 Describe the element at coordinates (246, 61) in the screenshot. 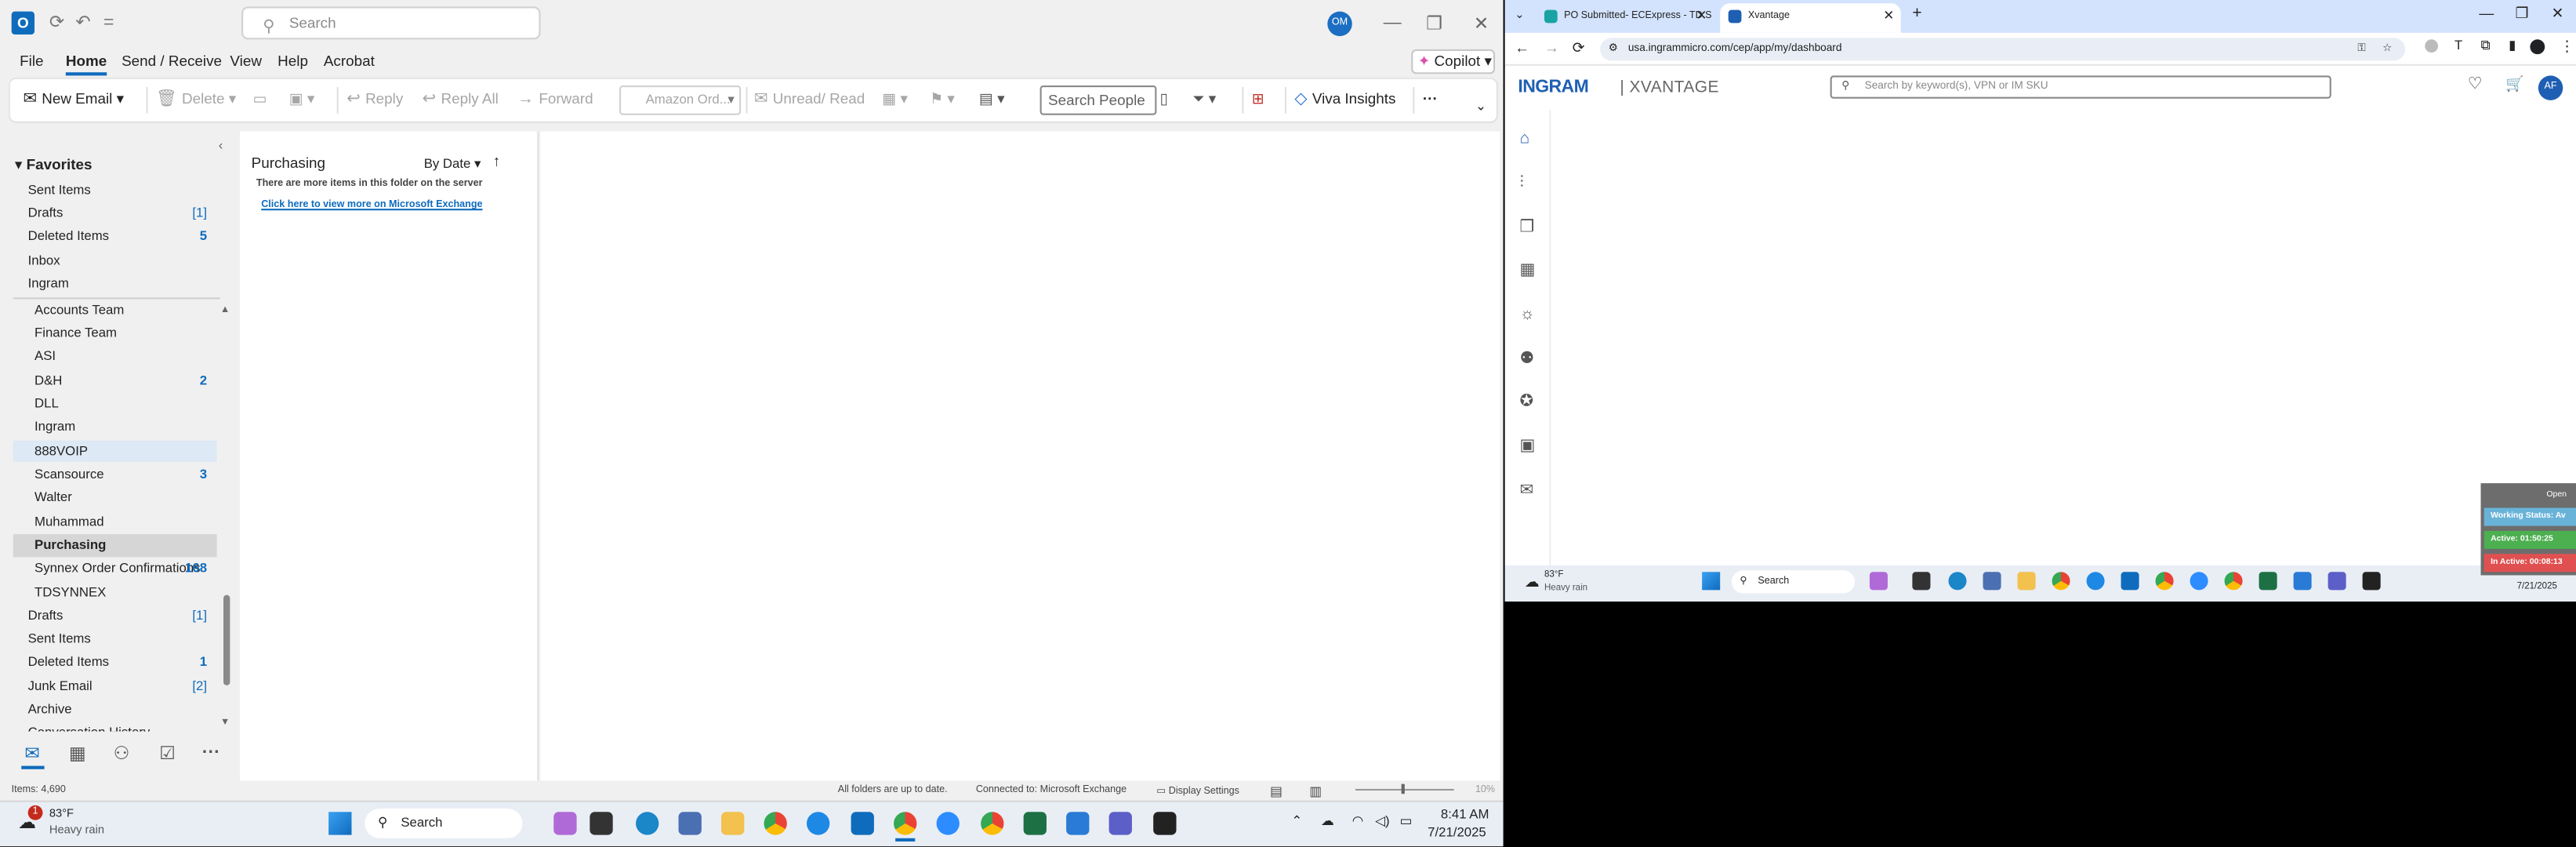

I see `menu-view: View` at that location.